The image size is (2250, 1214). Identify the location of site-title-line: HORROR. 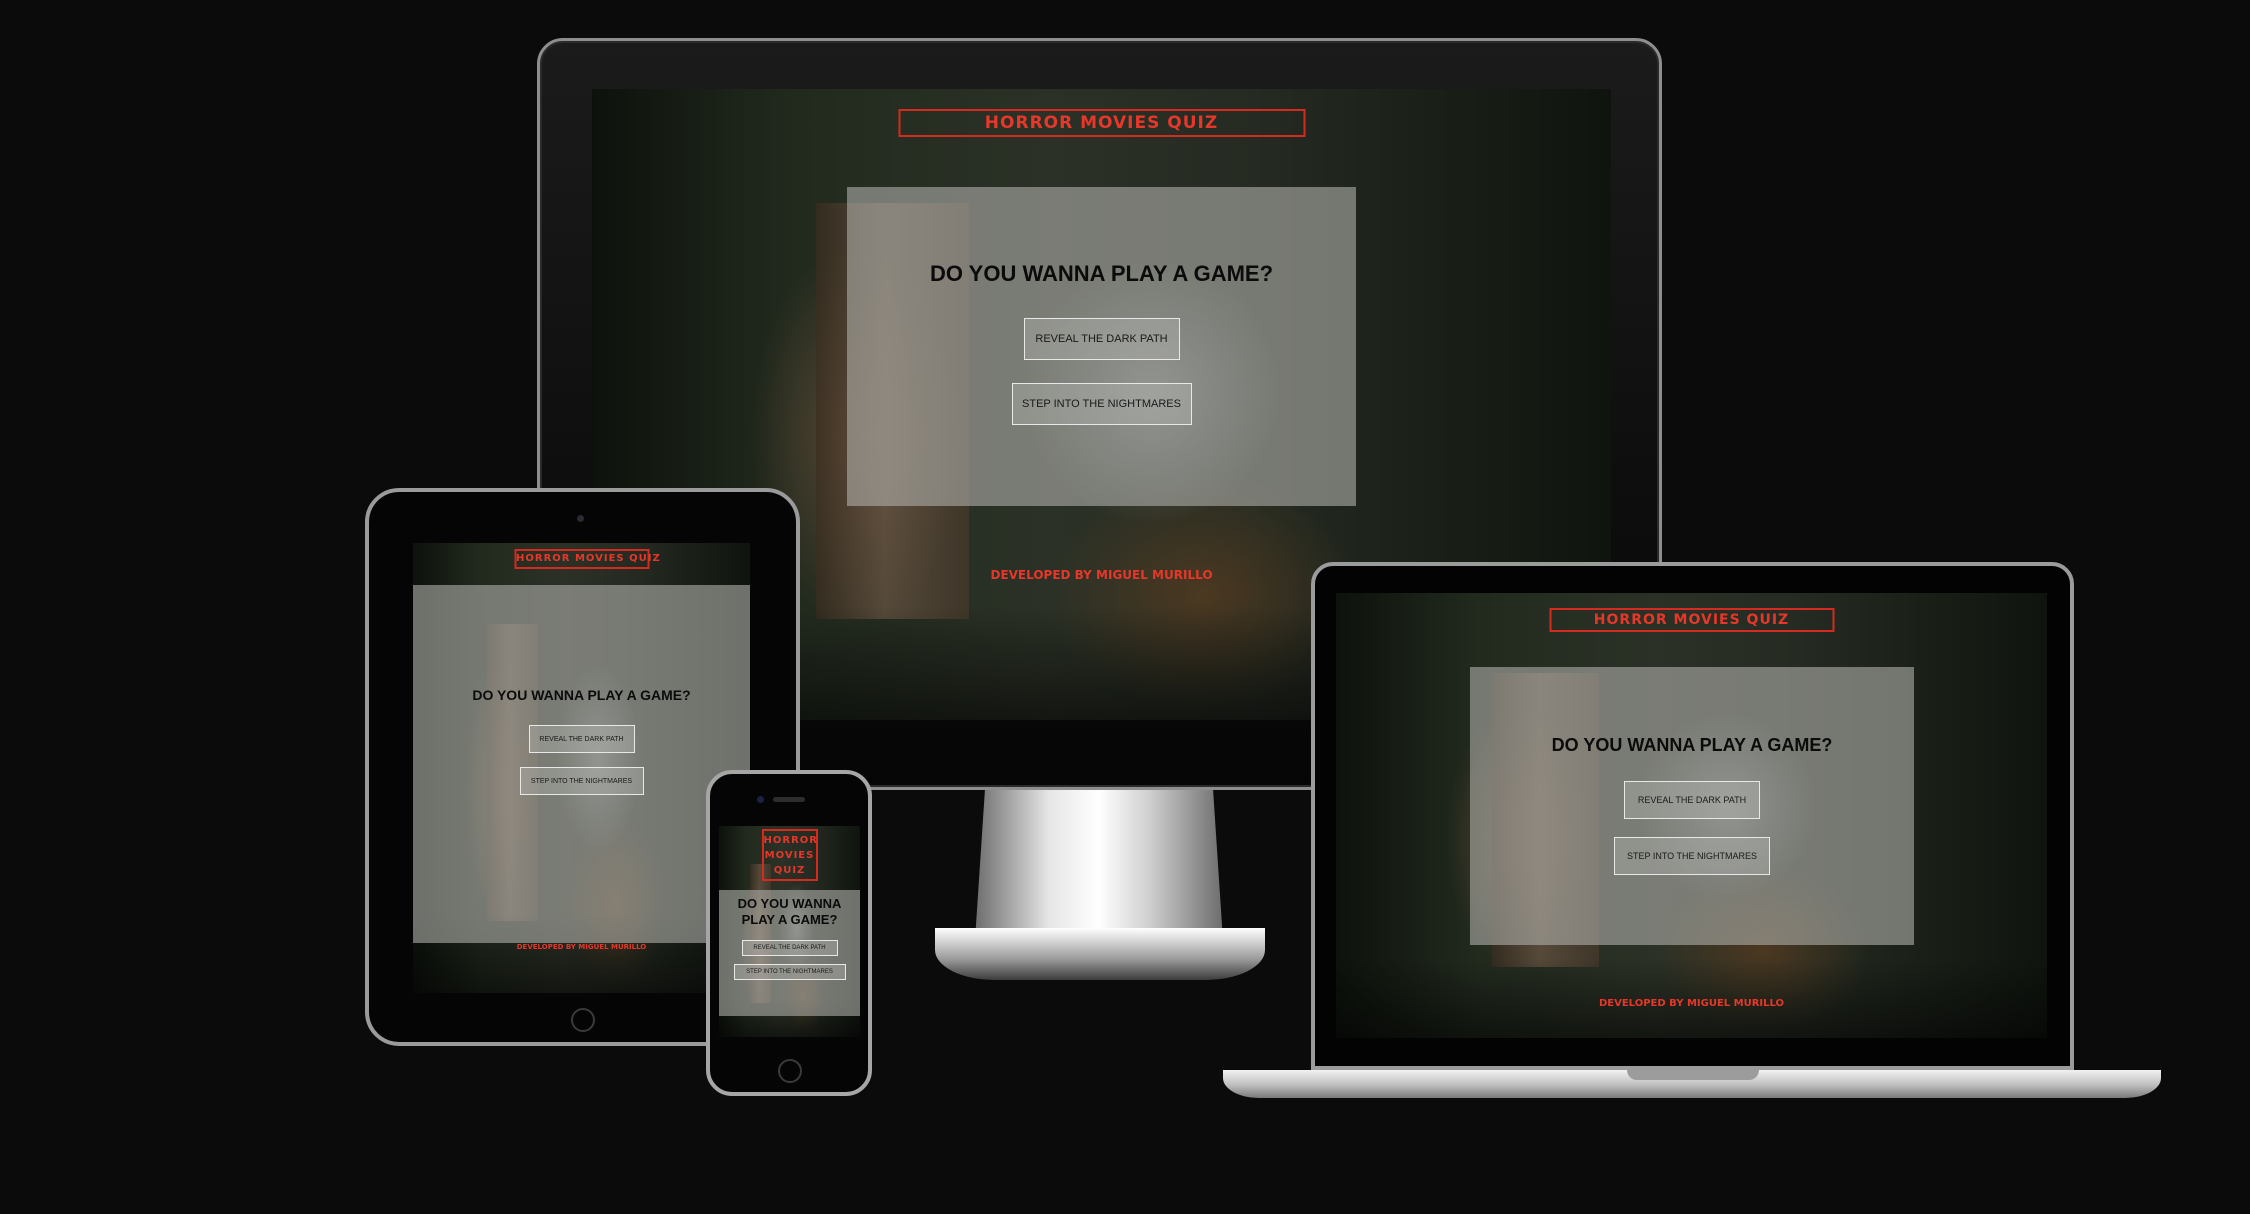
(790, 840).